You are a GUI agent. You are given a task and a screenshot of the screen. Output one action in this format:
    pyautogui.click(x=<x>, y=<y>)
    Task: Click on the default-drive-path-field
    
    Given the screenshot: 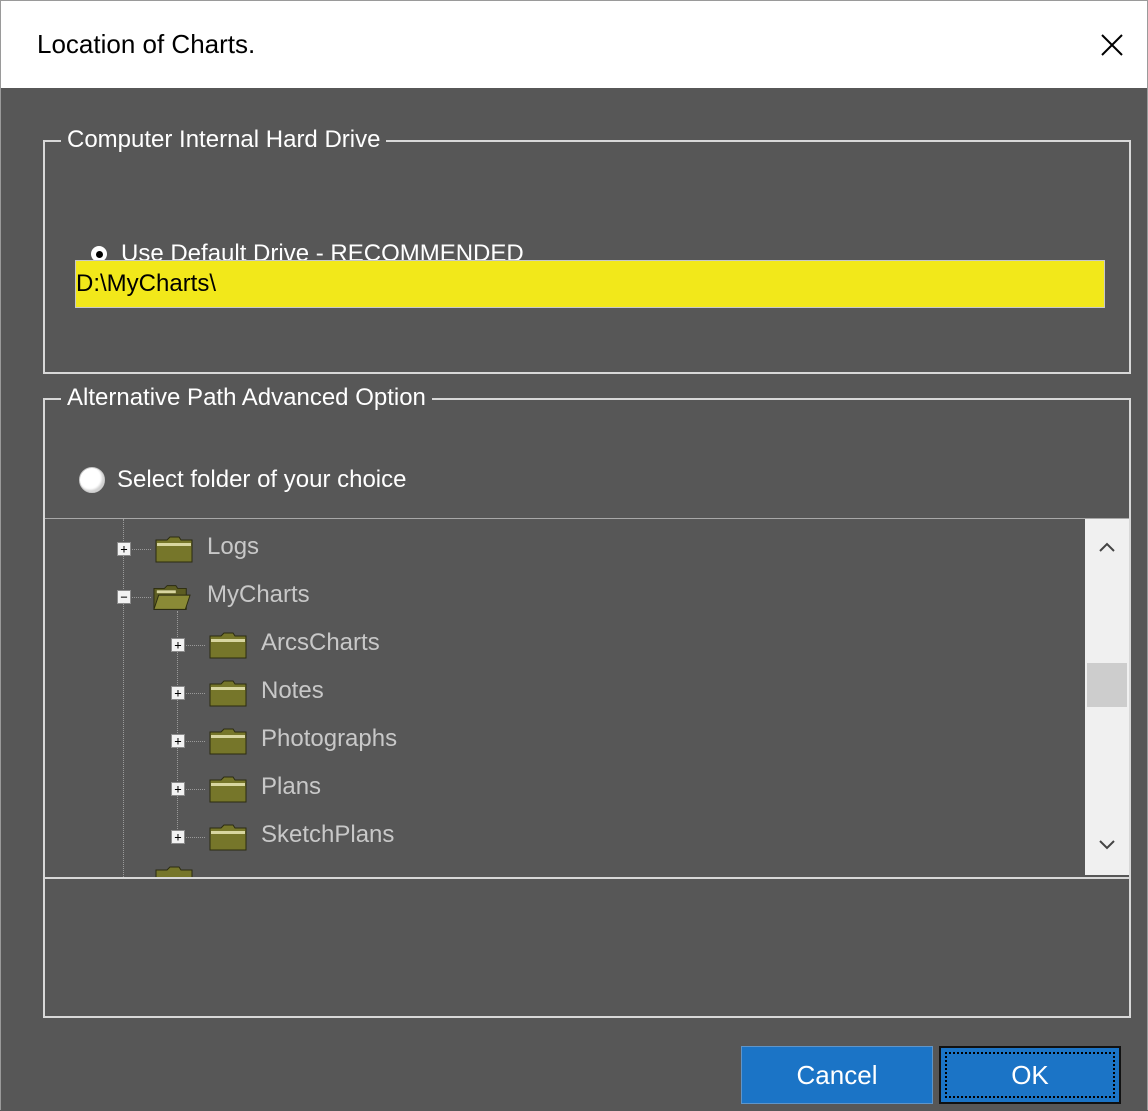 What is the action you would take?
    pyautogui.click(x=590, y=284)
    